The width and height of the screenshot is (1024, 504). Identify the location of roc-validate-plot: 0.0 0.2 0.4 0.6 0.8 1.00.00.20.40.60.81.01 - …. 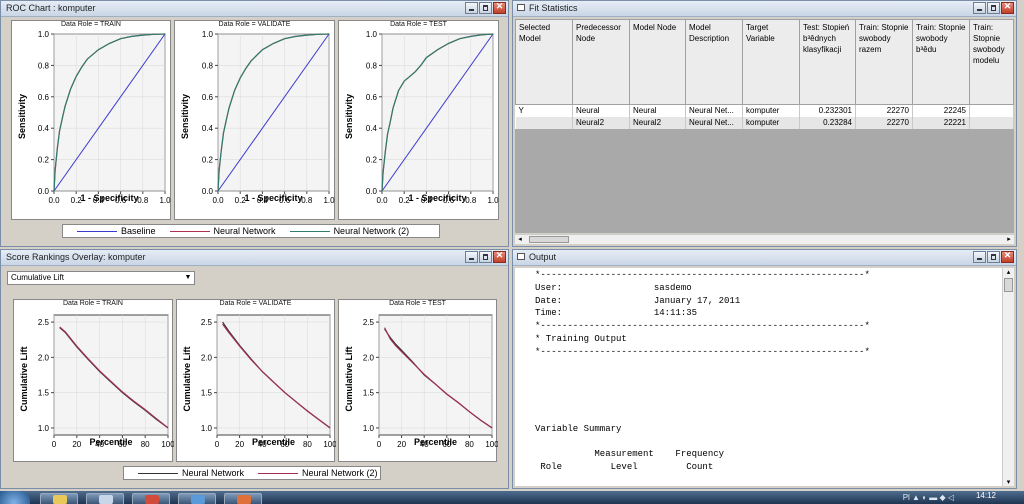
(257, 117).